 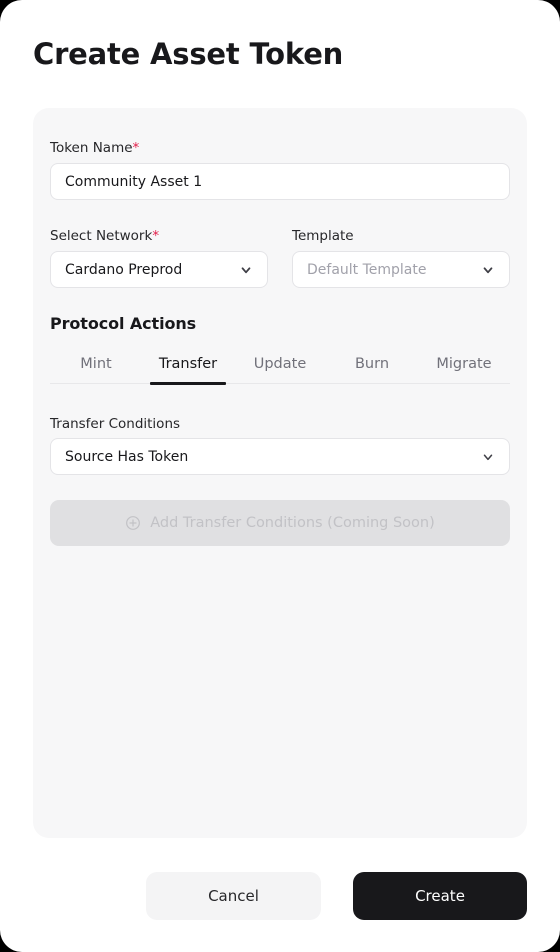 I want to click on token-name-required-marker: *, so click(x=136, y=148).